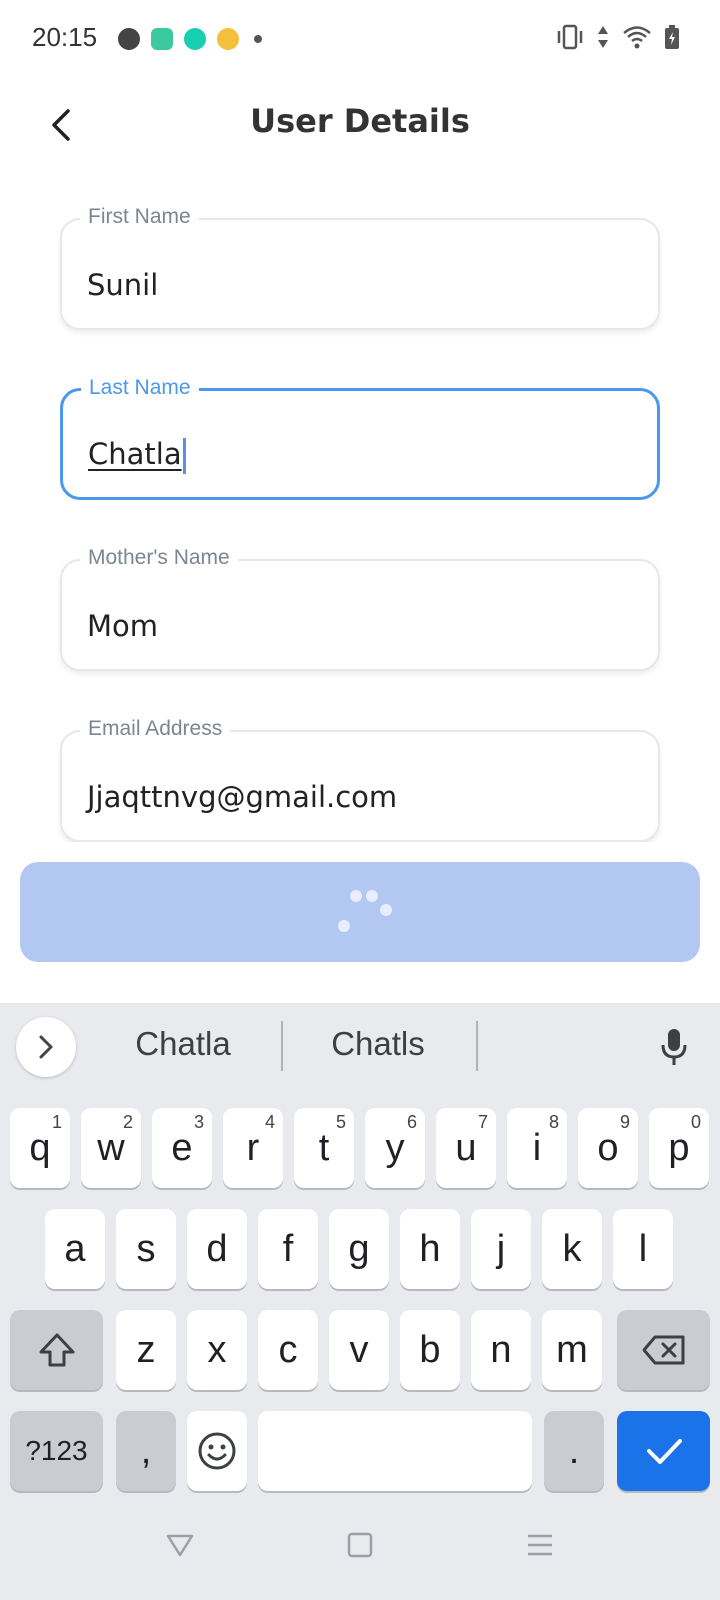 The width and height of the screenshot is (720, 1600). I want to click on app-header: User Details, so click(360, 125).